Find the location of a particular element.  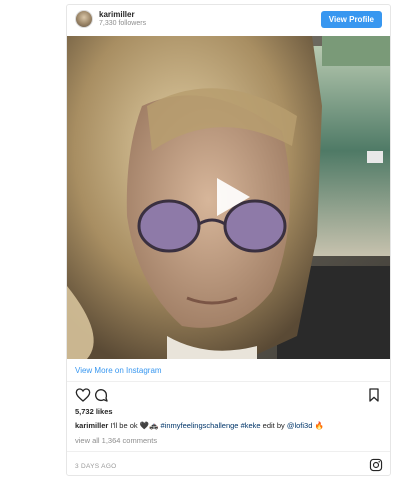

view-more-link: View More on Instagram is located at coordinates (228, 370).